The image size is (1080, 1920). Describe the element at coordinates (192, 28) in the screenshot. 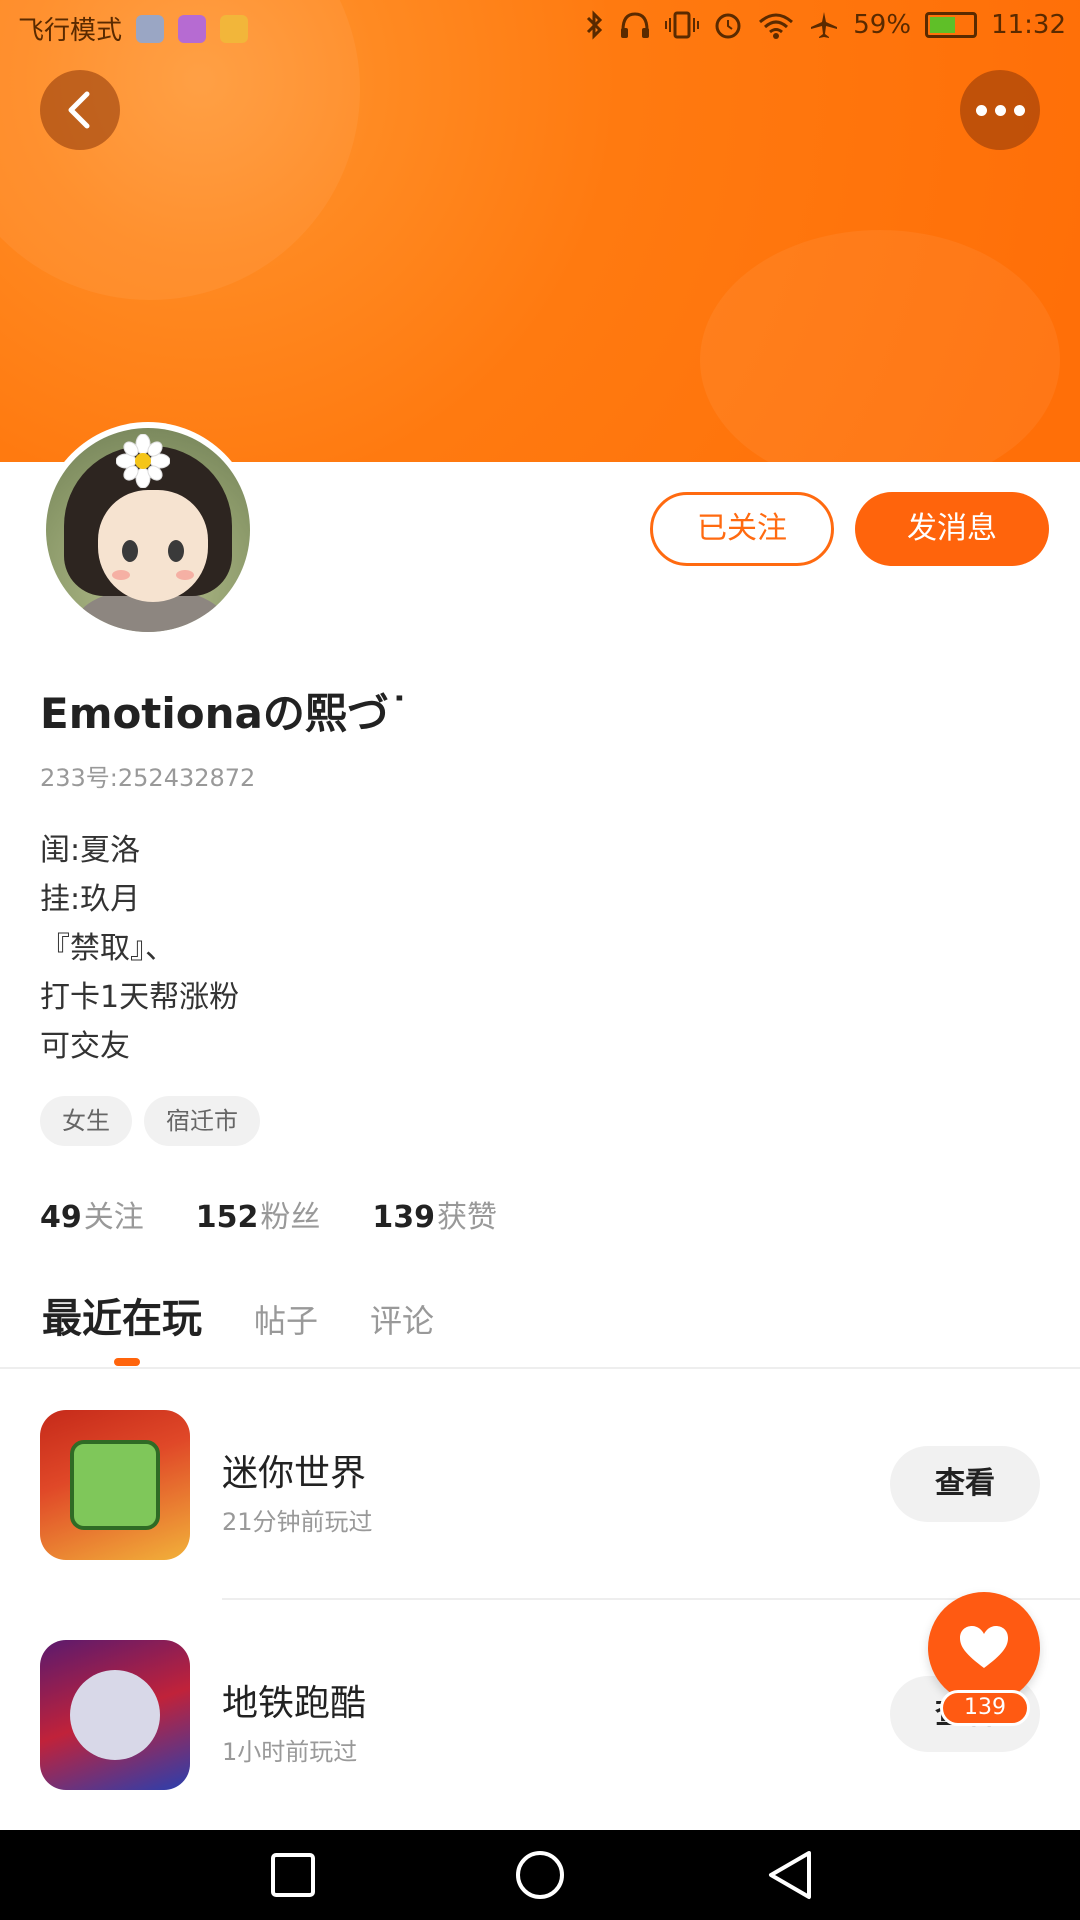

I see `gallery-notification-icon` at that location.